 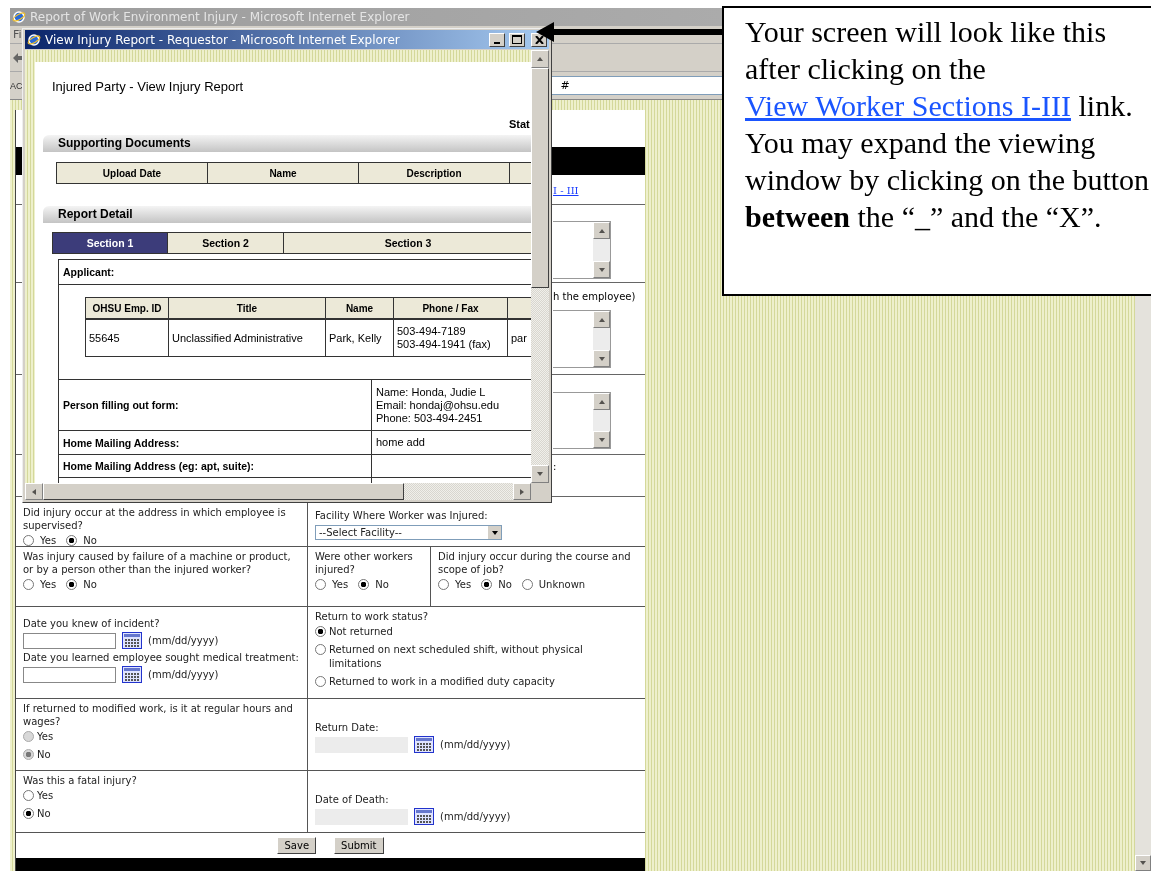 What do you see at coordinates (215, 465) in the screenshot?
I see `field-label: Home Mailing Address (eg: apt, suite):` at bounding box center [215, 465].